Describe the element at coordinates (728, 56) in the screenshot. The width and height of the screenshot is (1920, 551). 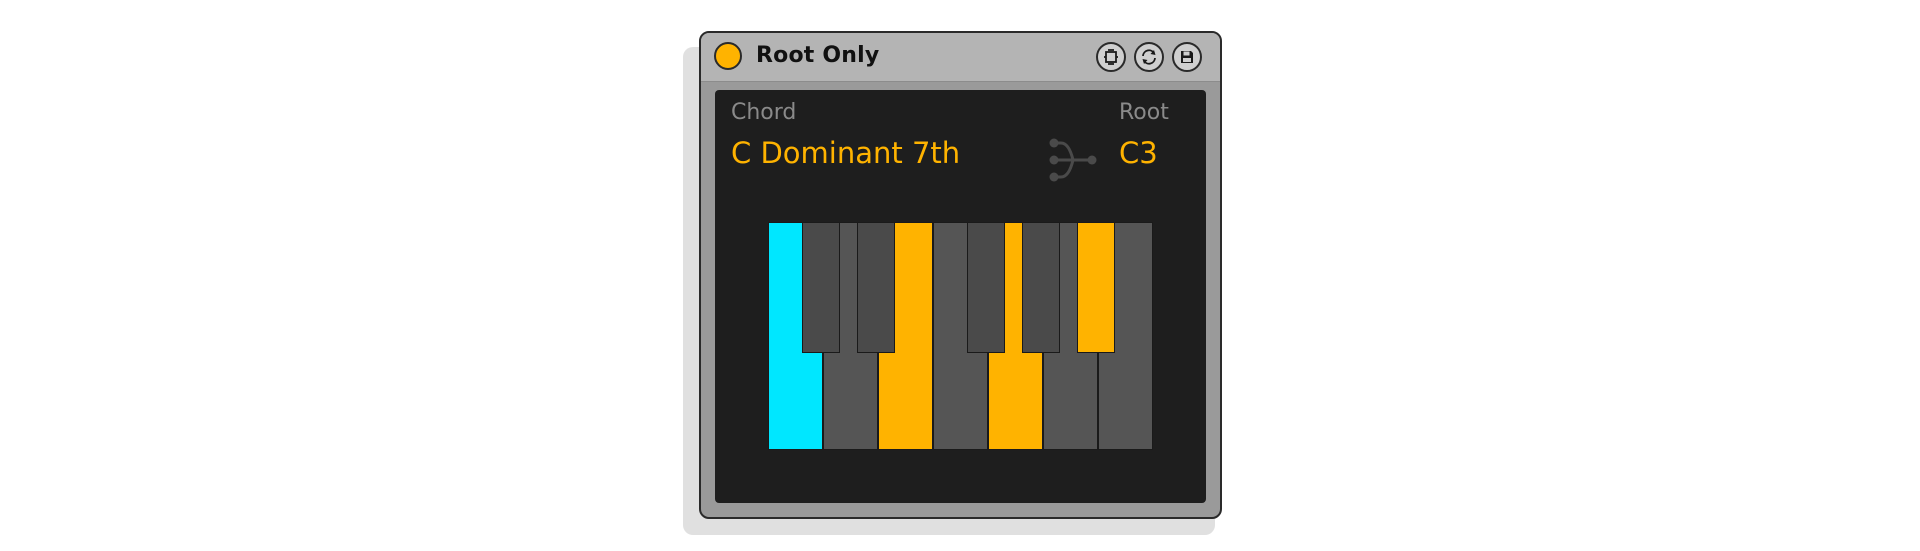
I see `device-power-toggle` at that location.